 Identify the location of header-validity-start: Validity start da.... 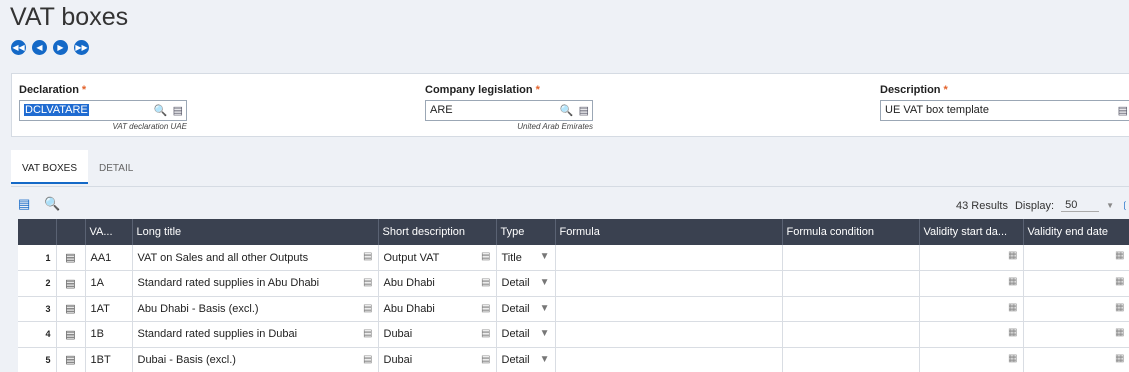
(971, 232).